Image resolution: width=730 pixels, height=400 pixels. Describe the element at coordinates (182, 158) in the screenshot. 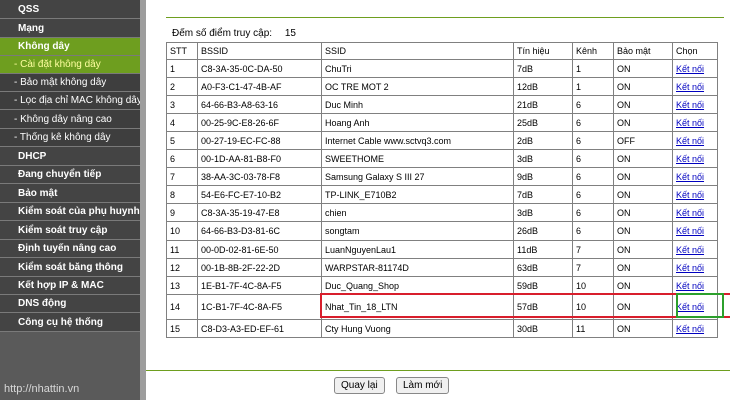

I see `cell-stt: 6` at that location.